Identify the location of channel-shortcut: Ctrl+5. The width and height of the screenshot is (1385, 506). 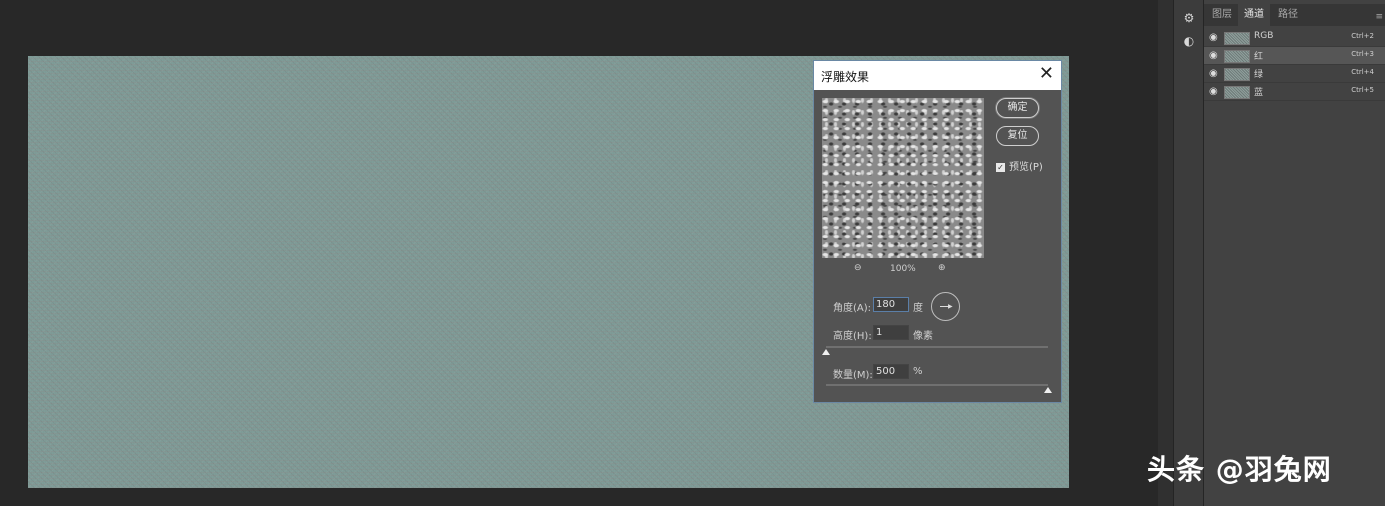
(1362, 90).